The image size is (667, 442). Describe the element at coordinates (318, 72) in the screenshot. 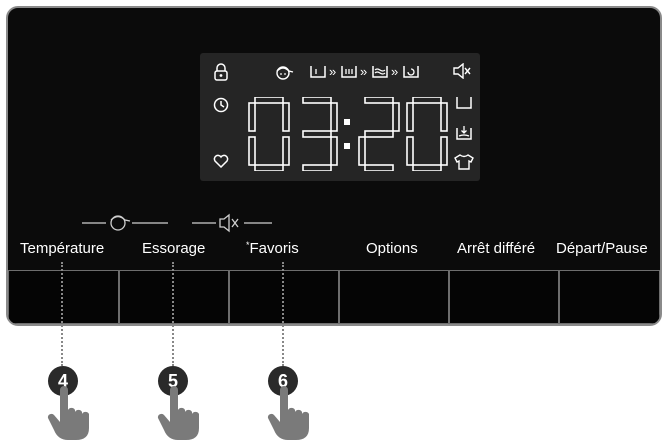

I see `prewash-tub-icon` at that location.